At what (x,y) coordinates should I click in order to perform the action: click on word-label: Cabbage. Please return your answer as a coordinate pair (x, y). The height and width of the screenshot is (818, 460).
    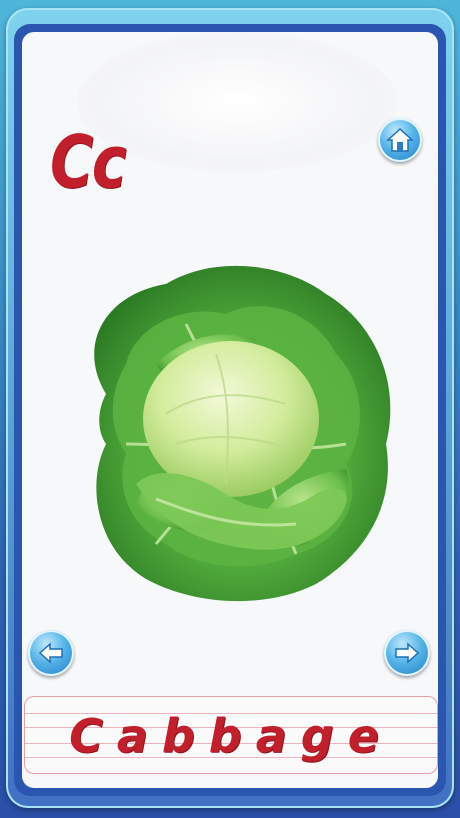
    Looking at the image, I should click on (231, 736).